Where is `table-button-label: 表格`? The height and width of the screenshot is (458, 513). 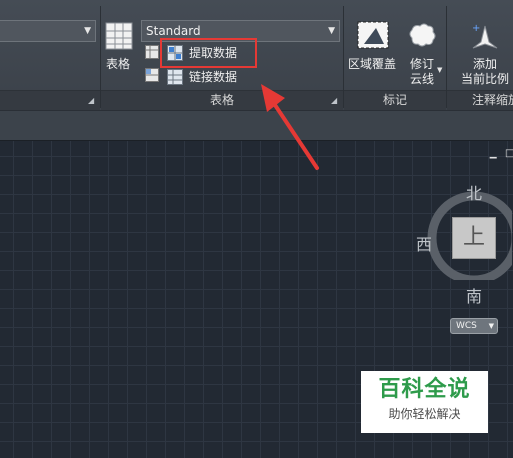
table-button-label: 表格 is located at coordinates (118, 64).